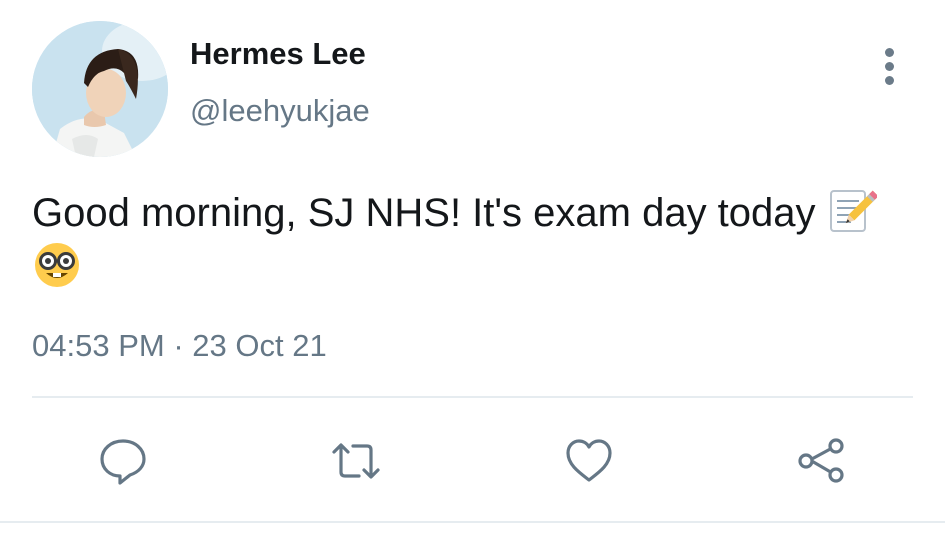  I want to click on more-options-button, so click(890, 66).